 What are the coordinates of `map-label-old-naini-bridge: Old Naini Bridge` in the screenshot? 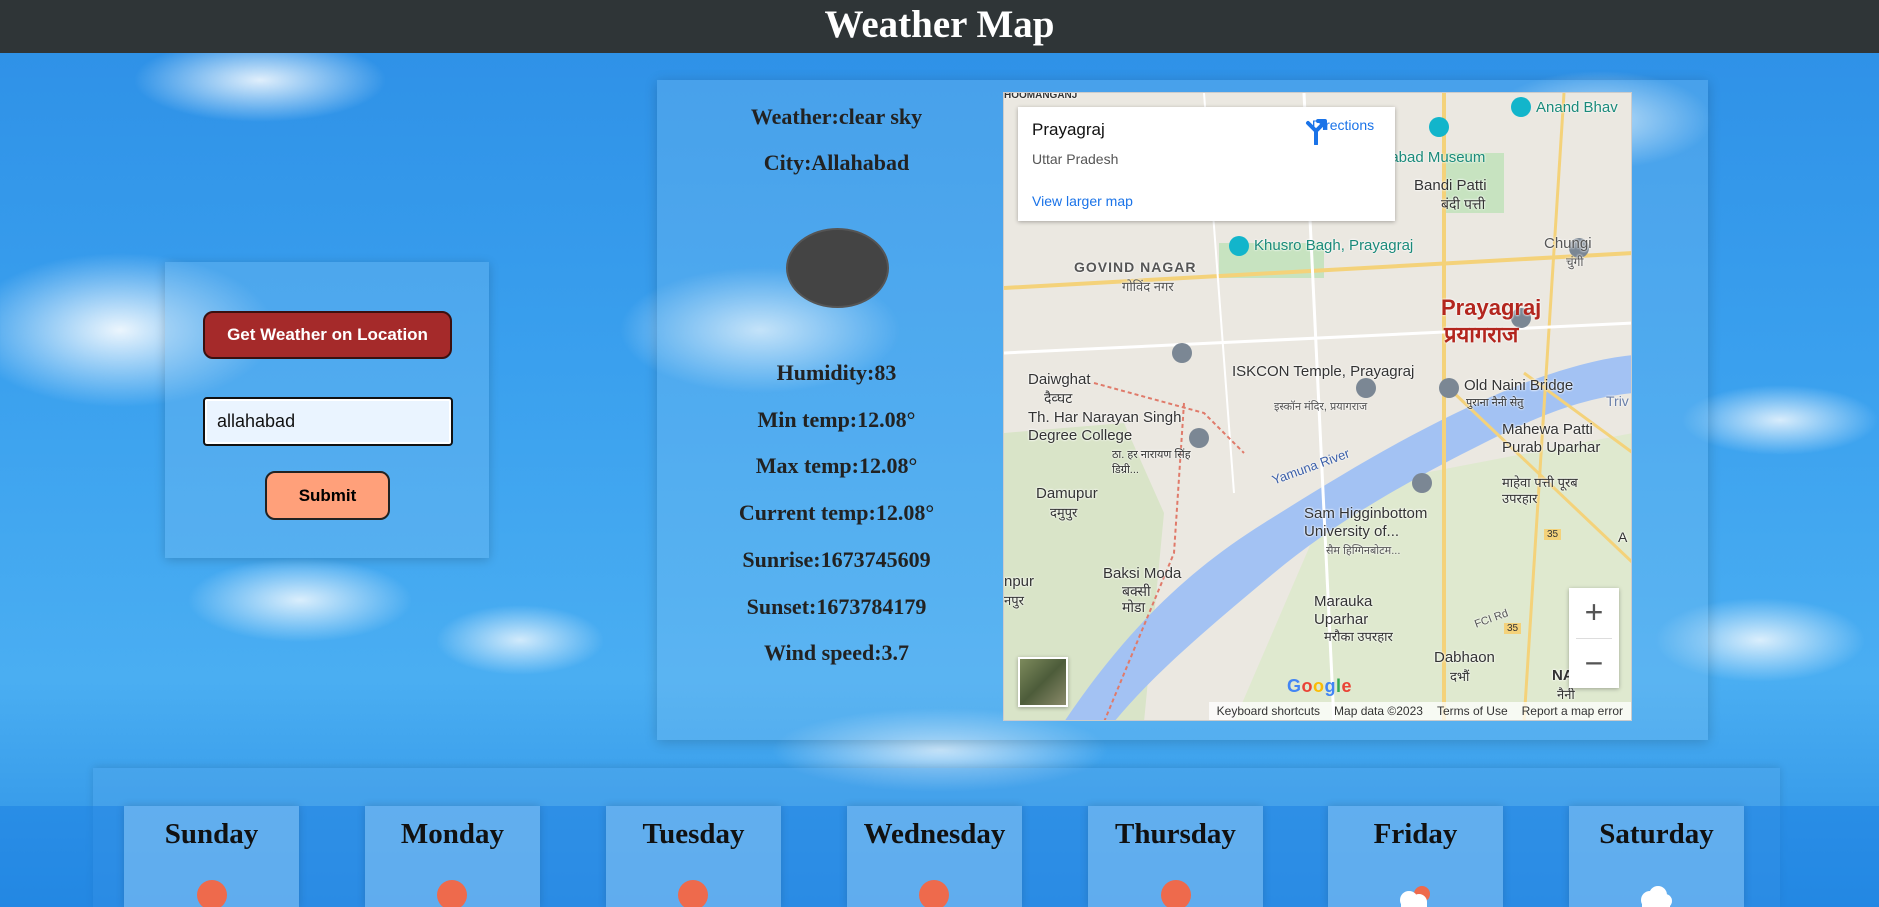 It's located at (1519, 385).